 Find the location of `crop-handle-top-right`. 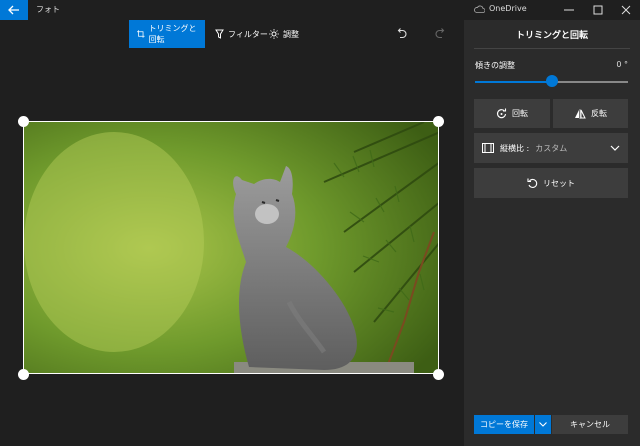

crop-handle-top-right is located at coordinates (438, 121).